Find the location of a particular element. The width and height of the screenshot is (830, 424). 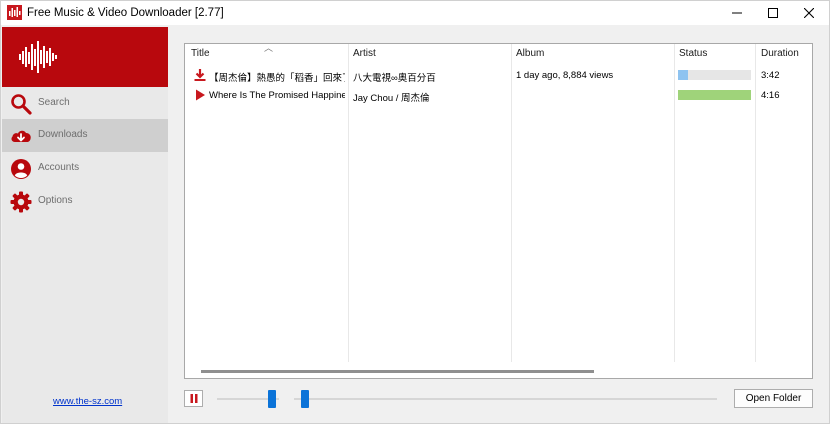

close-button is located at coordinates (809, 13).